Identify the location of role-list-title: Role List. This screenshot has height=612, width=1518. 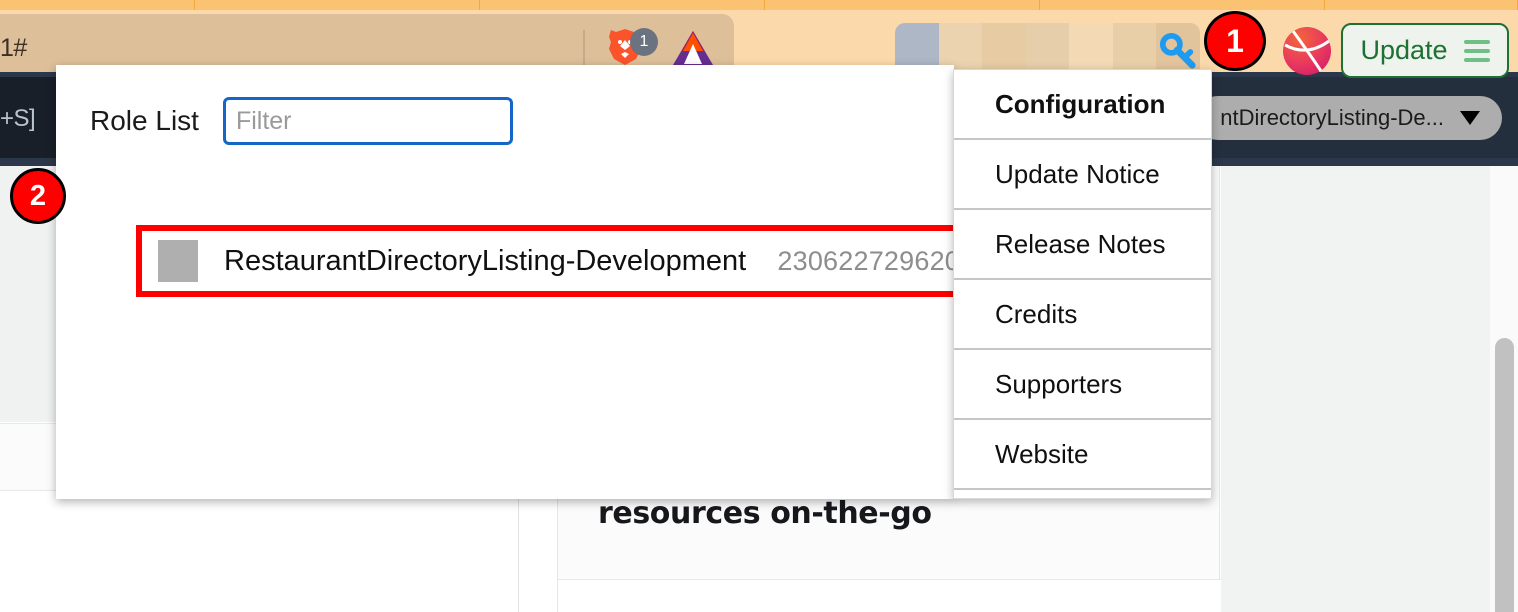
(144, 120).